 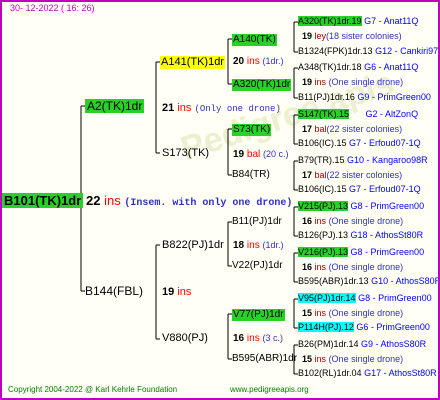 I want to click on gen4-genealogy: G6 - Anat11Q, so click(x=391, y=67).